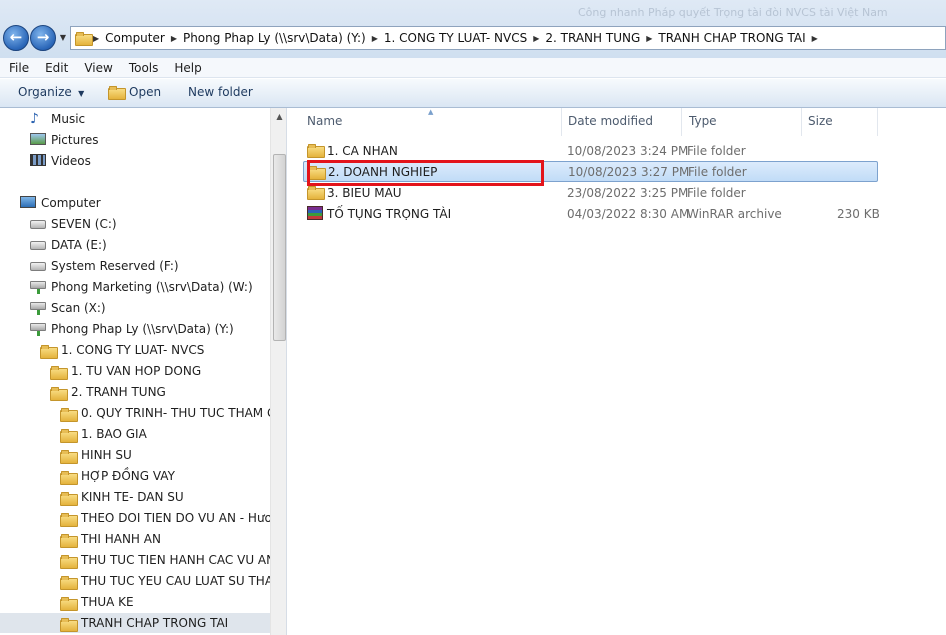 Image resolution: width=946 pixels, height=635 pixels. Describe the element at coordinates (45, 92) in the screenshot. I see `organize-label: Organize` at that location.